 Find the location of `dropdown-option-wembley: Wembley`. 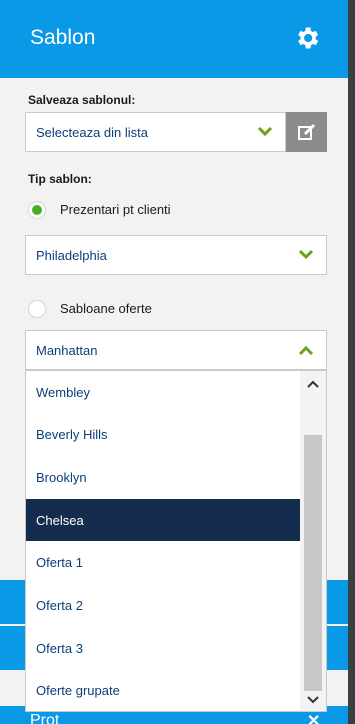

dropdown-option-wembley: Wembley is located at coordinates (163, 392).